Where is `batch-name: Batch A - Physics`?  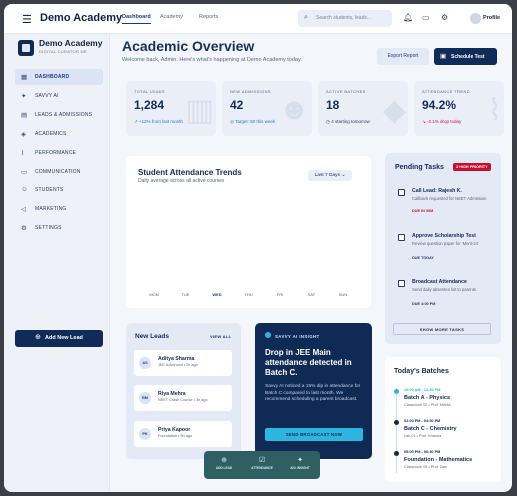
batch-name: Batch A - Physics is located at coordinates (427, 398).